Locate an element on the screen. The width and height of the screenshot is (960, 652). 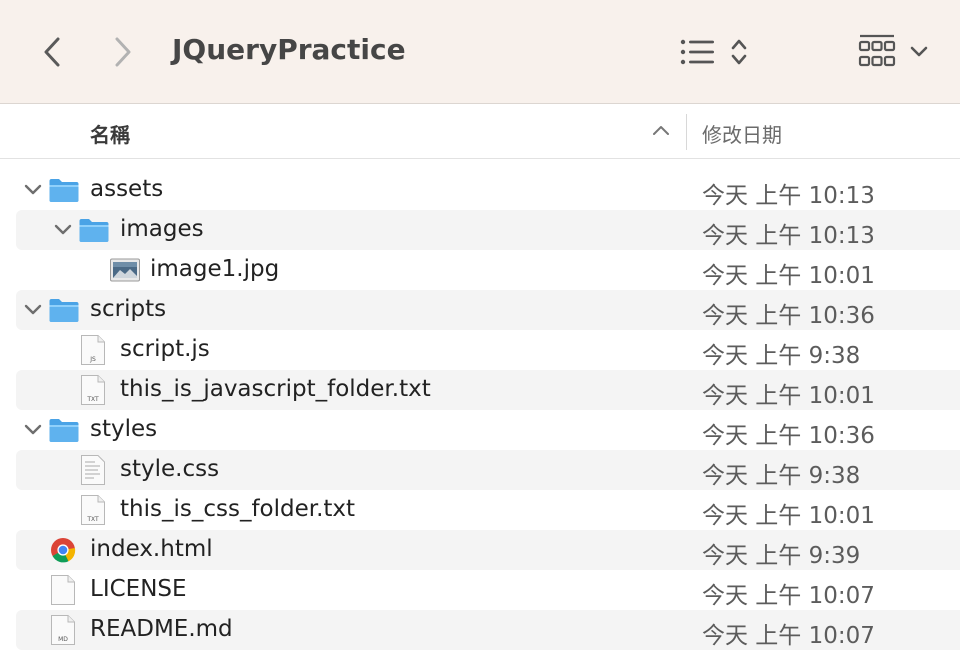
column-header: 名稱 修改日期 is located at coordinates (480, 132).